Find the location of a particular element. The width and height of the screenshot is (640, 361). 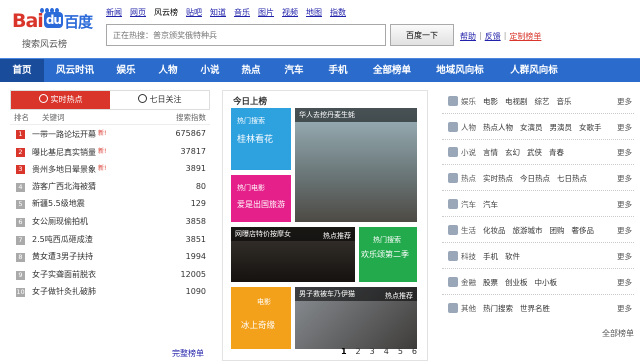

feedback-link: 反馈 is located at coordinates (493, 36).